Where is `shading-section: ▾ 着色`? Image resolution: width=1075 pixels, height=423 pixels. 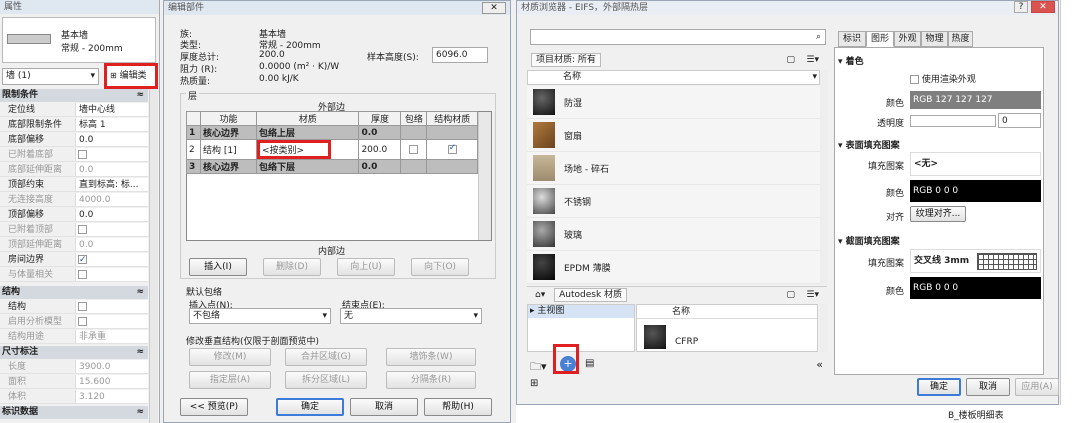
shading-section: ▾ 着色 is located at coordinates (940, 60).